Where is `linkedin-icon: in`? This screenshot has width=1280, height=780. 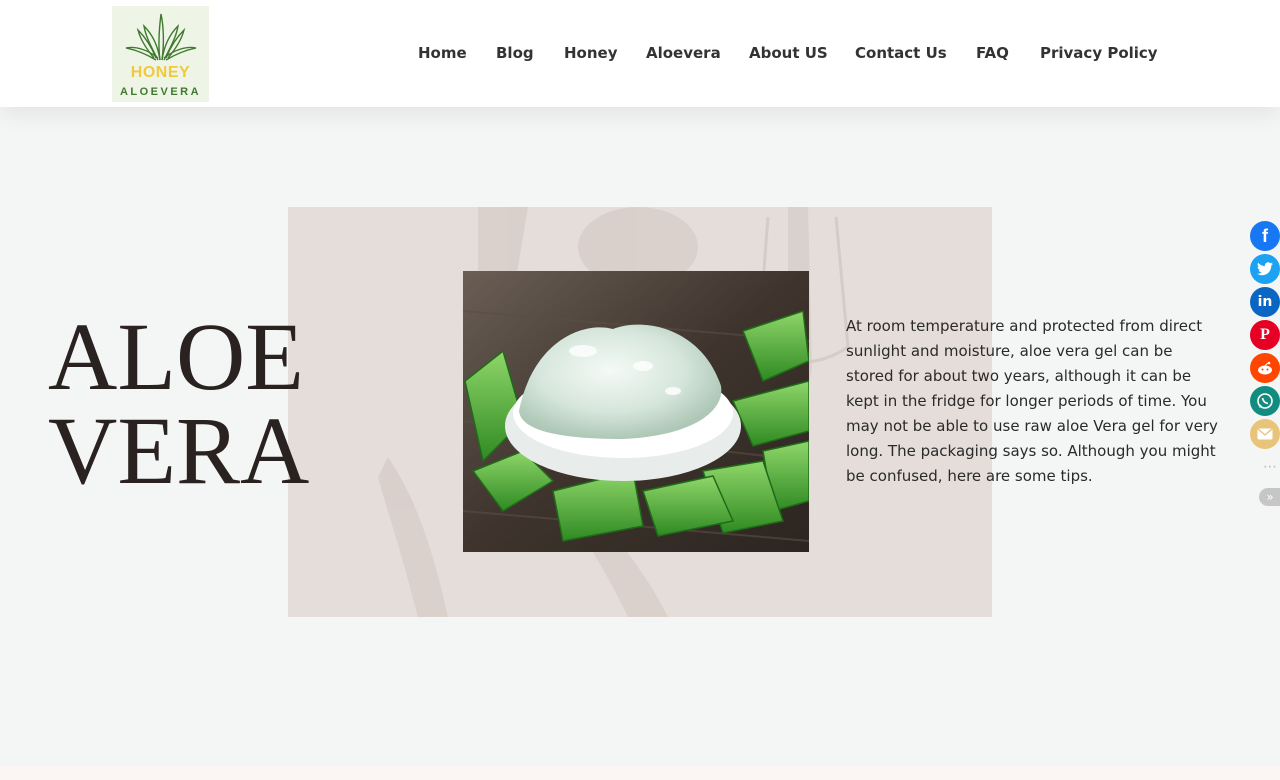 linkedin-icon: in is located at coordinates (1265, 302).